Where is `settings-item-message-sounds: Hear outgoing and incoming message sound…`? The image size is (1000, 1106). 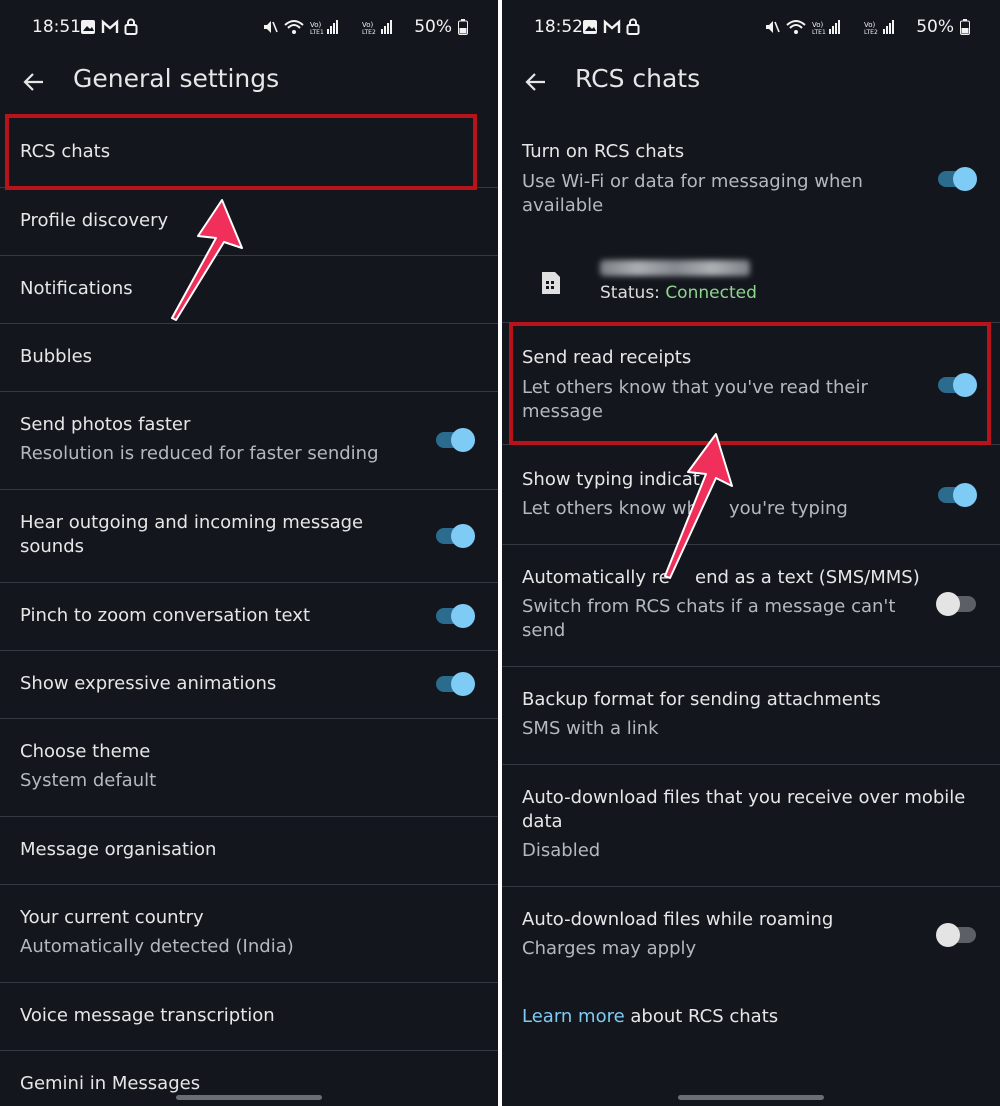
settings-item-message-sounds: Hear outgoing and incoming message sound… is located at coordinates (249, 536).